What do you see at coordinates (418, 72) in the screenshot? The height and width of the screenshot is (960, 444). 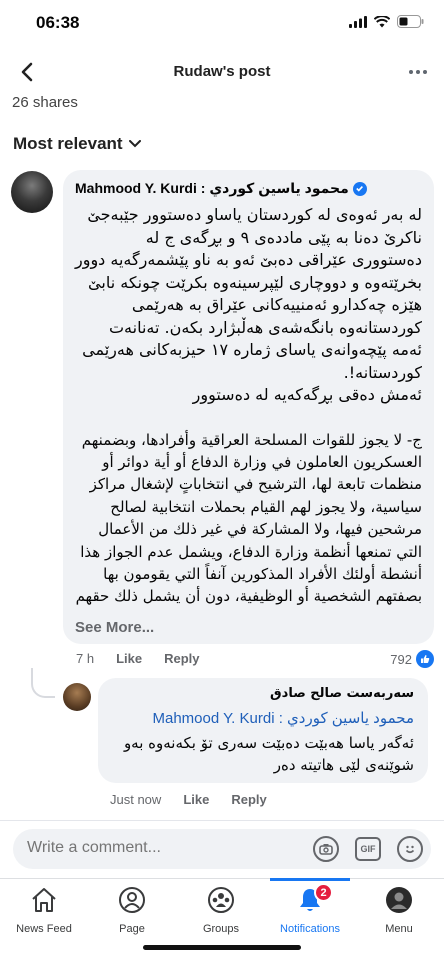 I see `more-options-icon` at bounding box center [418, 72].